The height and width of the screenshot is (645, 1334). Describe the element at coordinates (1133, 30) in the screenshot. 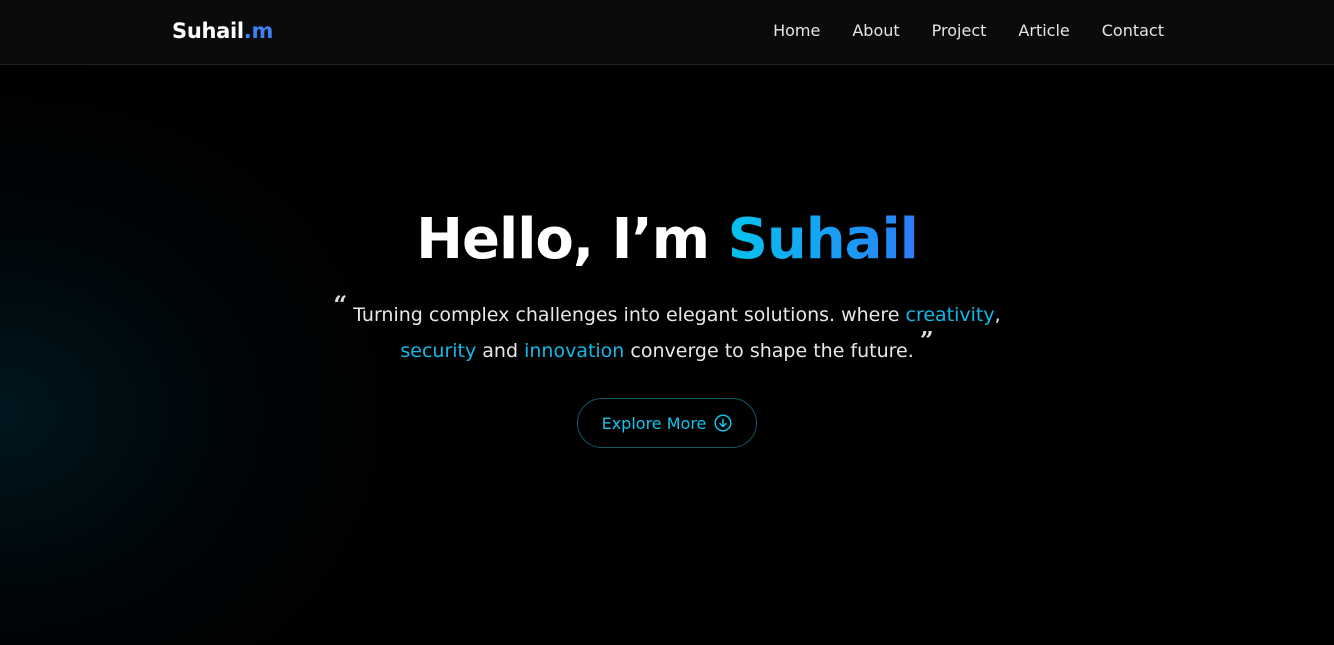

I see `nav-contact: Contact` at that location.